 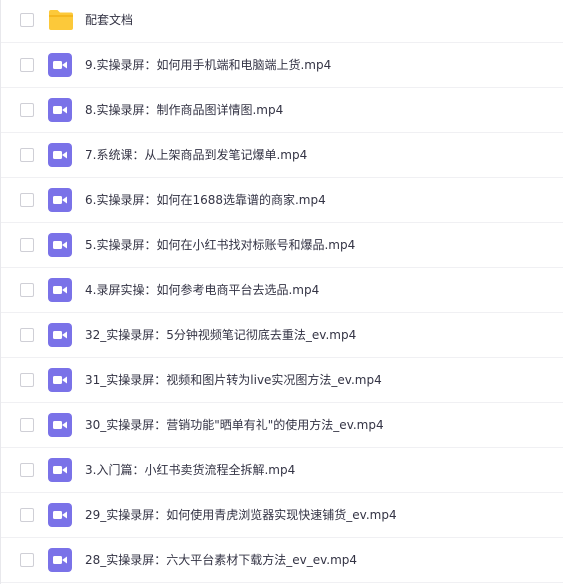 What do you see at coordinates (282, 21) in the screenshot?
I see `list-item: 配套文档` at bounding box center [282, 21].